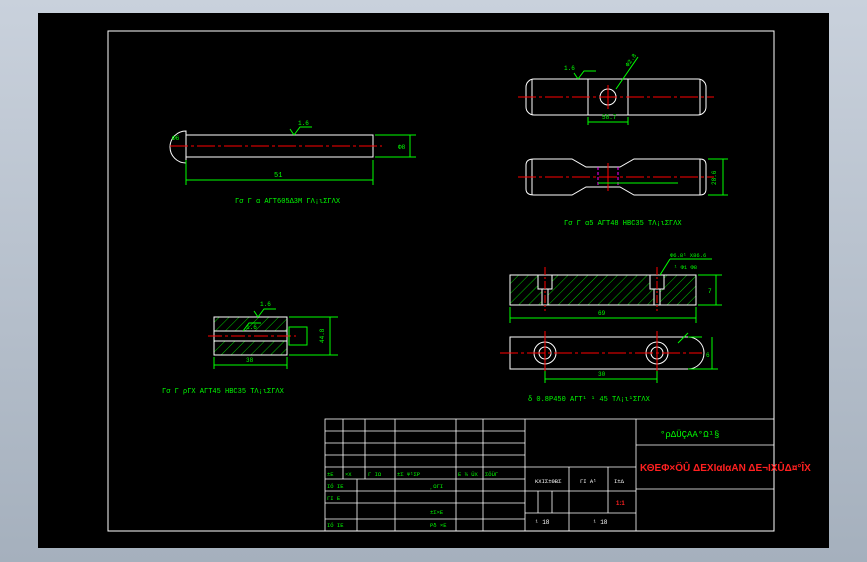  I want to click on pin-dia-dim: Φ8, so click(402, 147).